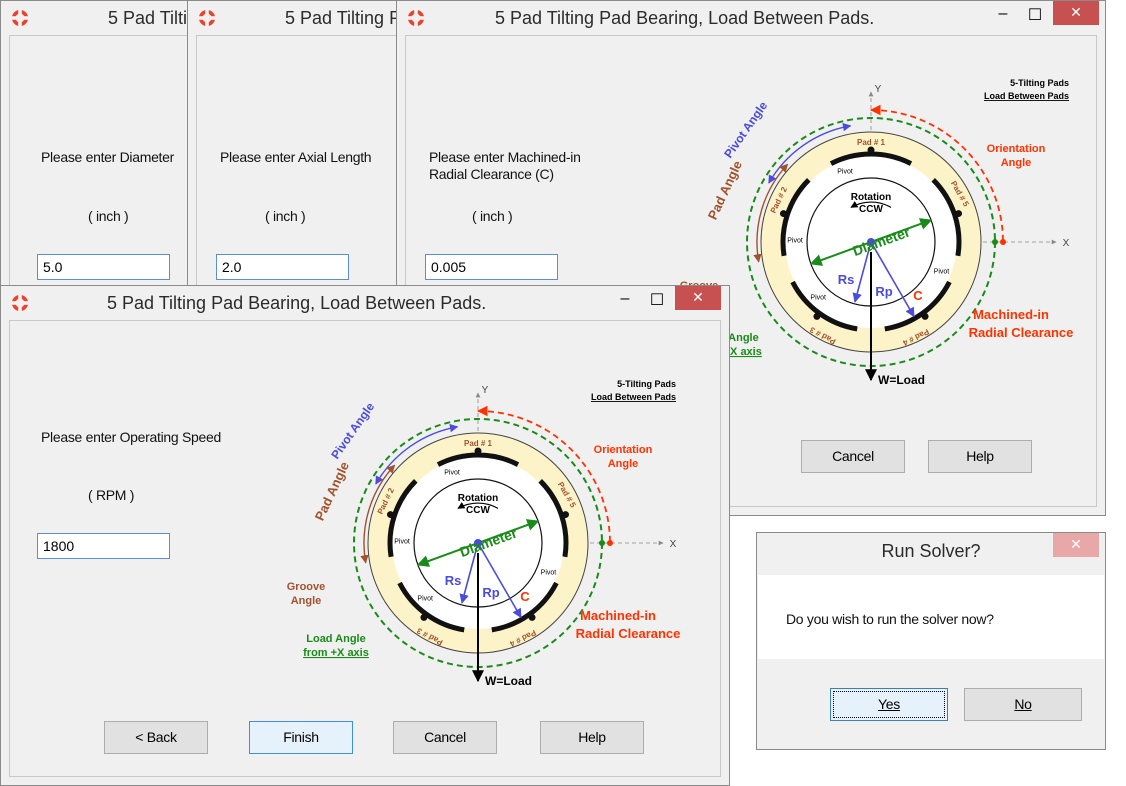 Image resolution: width=1126 pixels, height=786 pixels. I want to click on diameter-input, so click(103, 267).